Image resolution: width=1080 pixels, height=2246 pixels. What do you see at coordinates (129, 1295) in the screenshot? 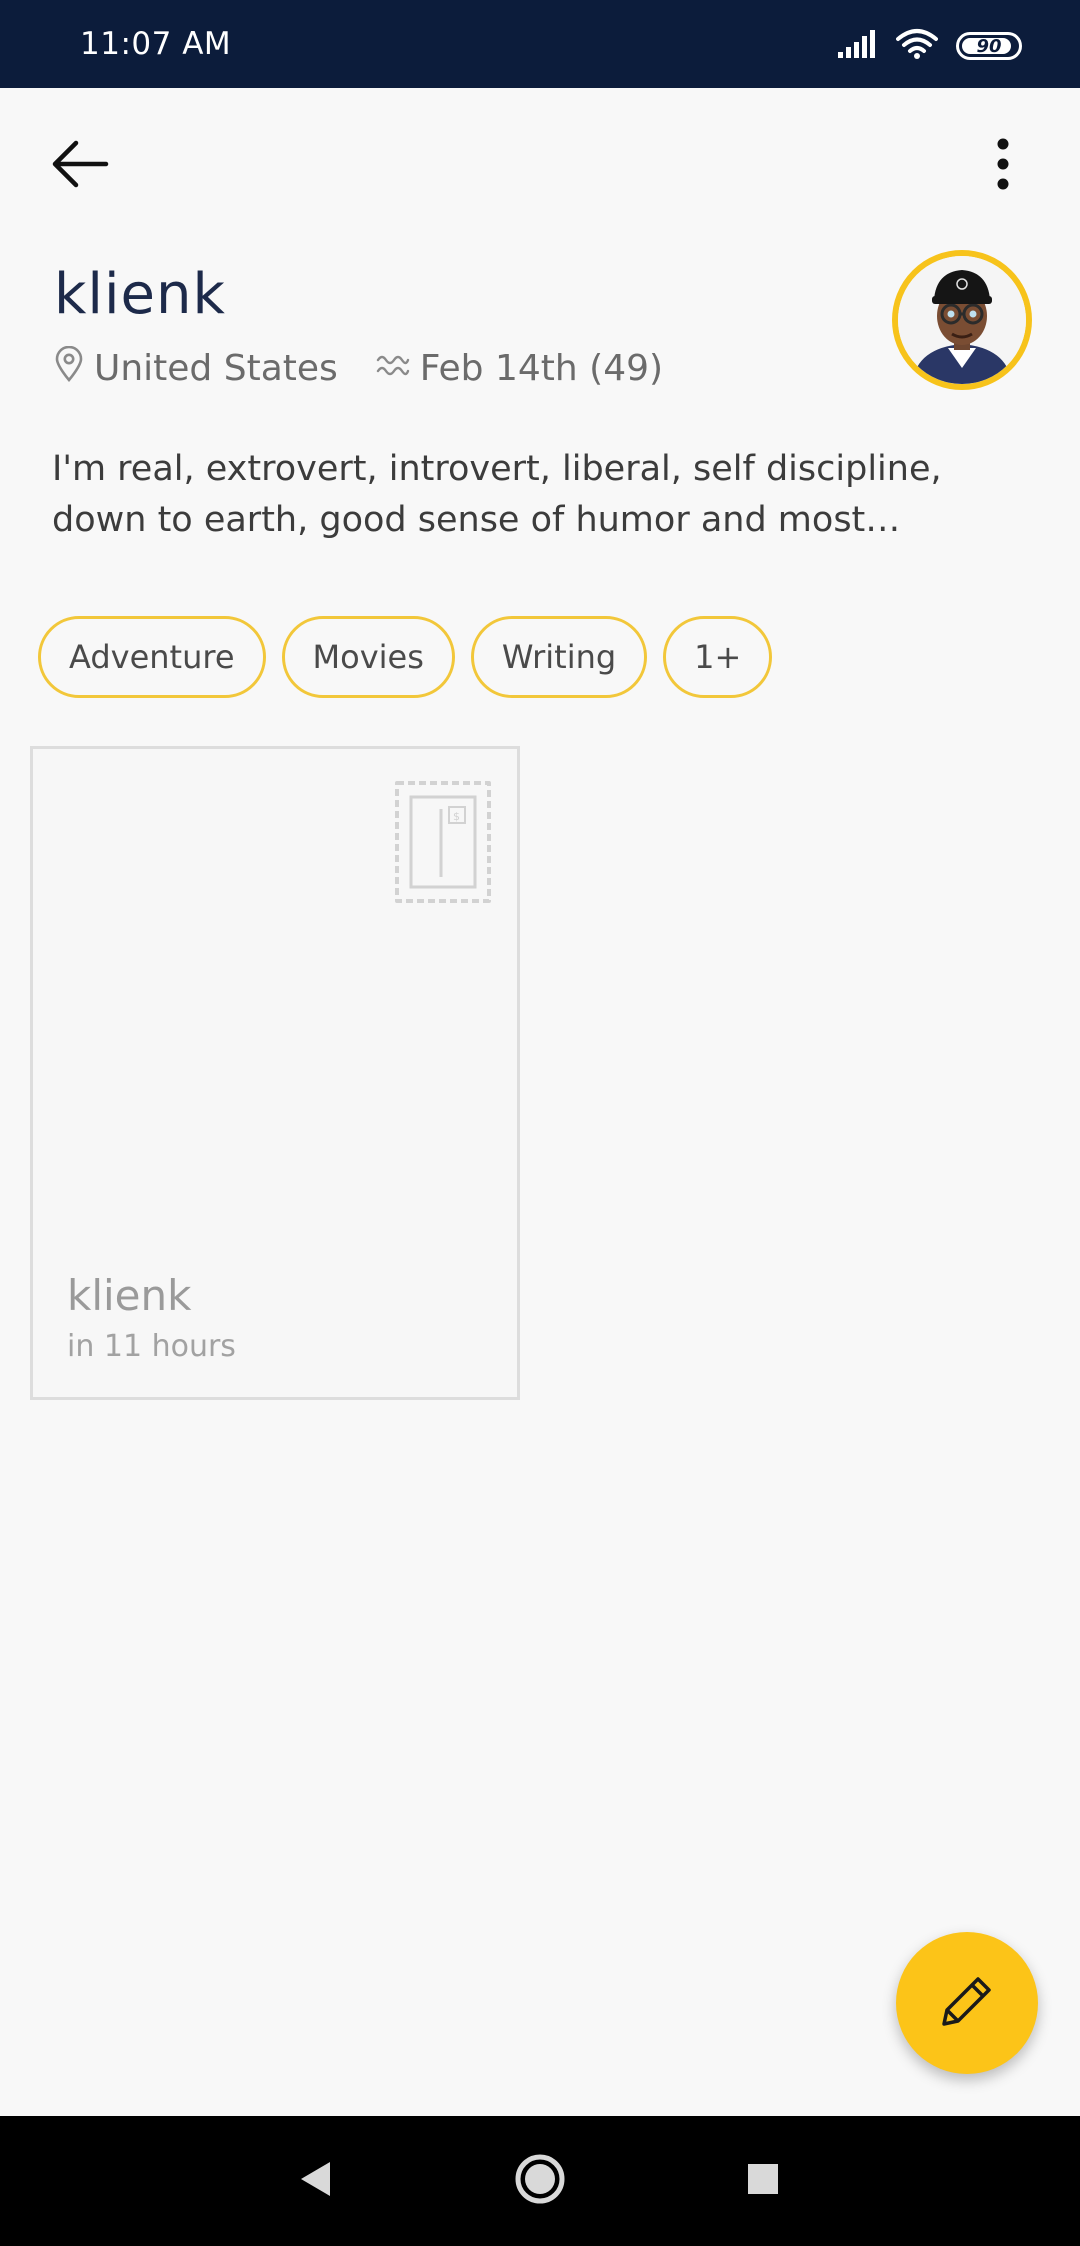
I see `letter-sender: klienk` at bounding box center [129, 1295].